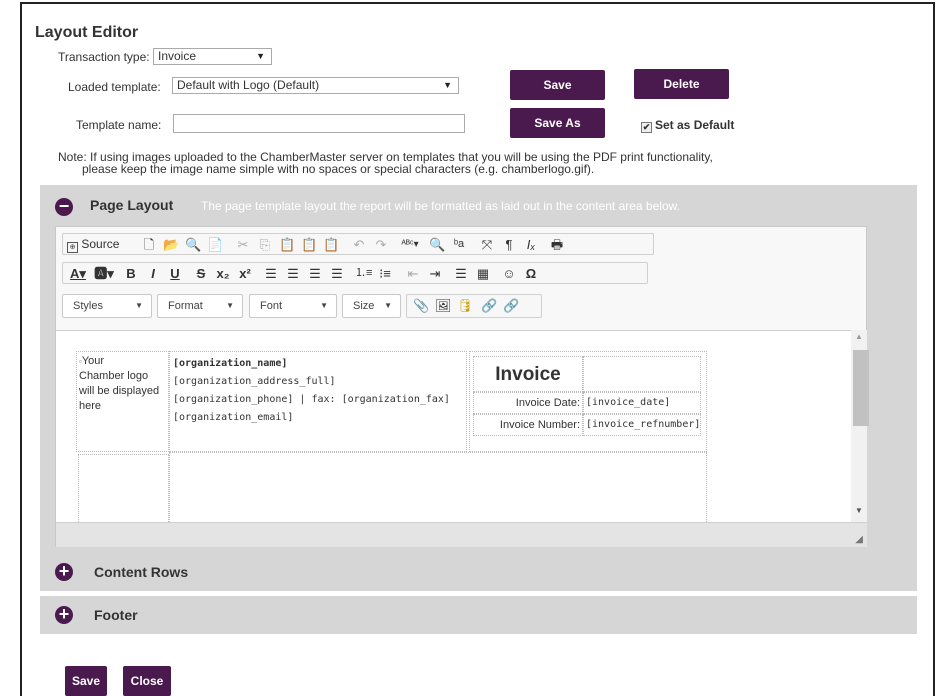 The width and height of the screenshot is (939, 696). I want to click on source-icon: ⊕, so click(72, 247).